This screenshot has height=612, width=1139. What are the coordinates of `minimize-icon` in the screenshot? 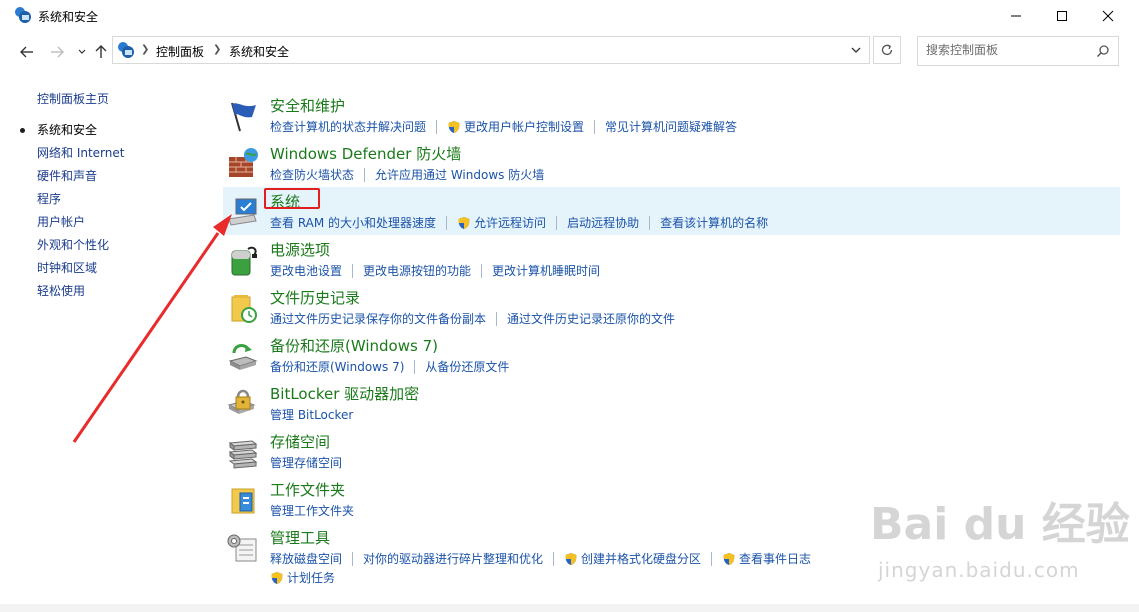 It's located at (1016, 16).